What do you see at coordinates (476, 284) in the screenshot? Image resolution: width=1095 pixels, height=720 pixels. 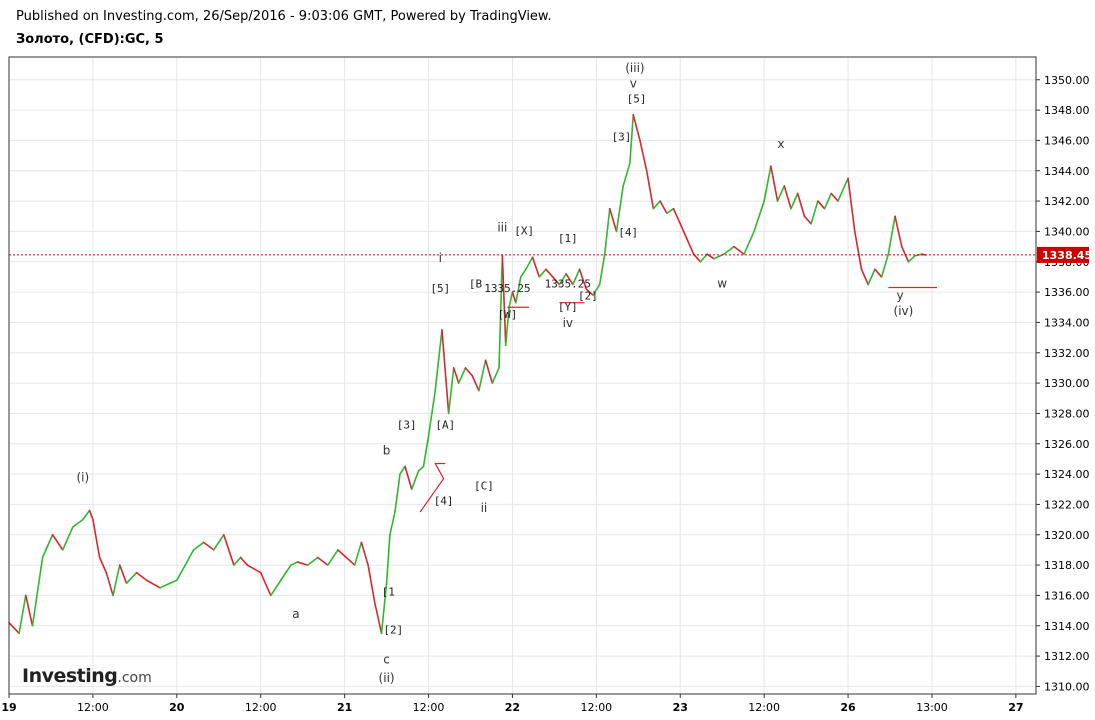 I see `wave-label: [B` at bounding box center [476, 284].